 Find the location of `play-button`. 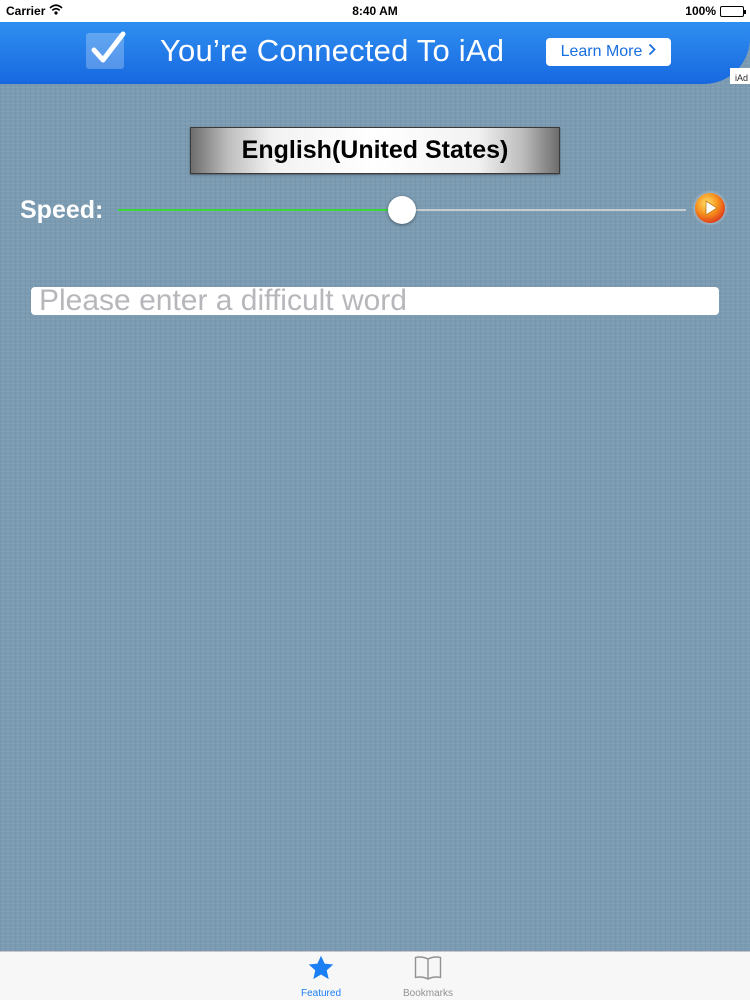

play-button is located at coordinates (710, 208).